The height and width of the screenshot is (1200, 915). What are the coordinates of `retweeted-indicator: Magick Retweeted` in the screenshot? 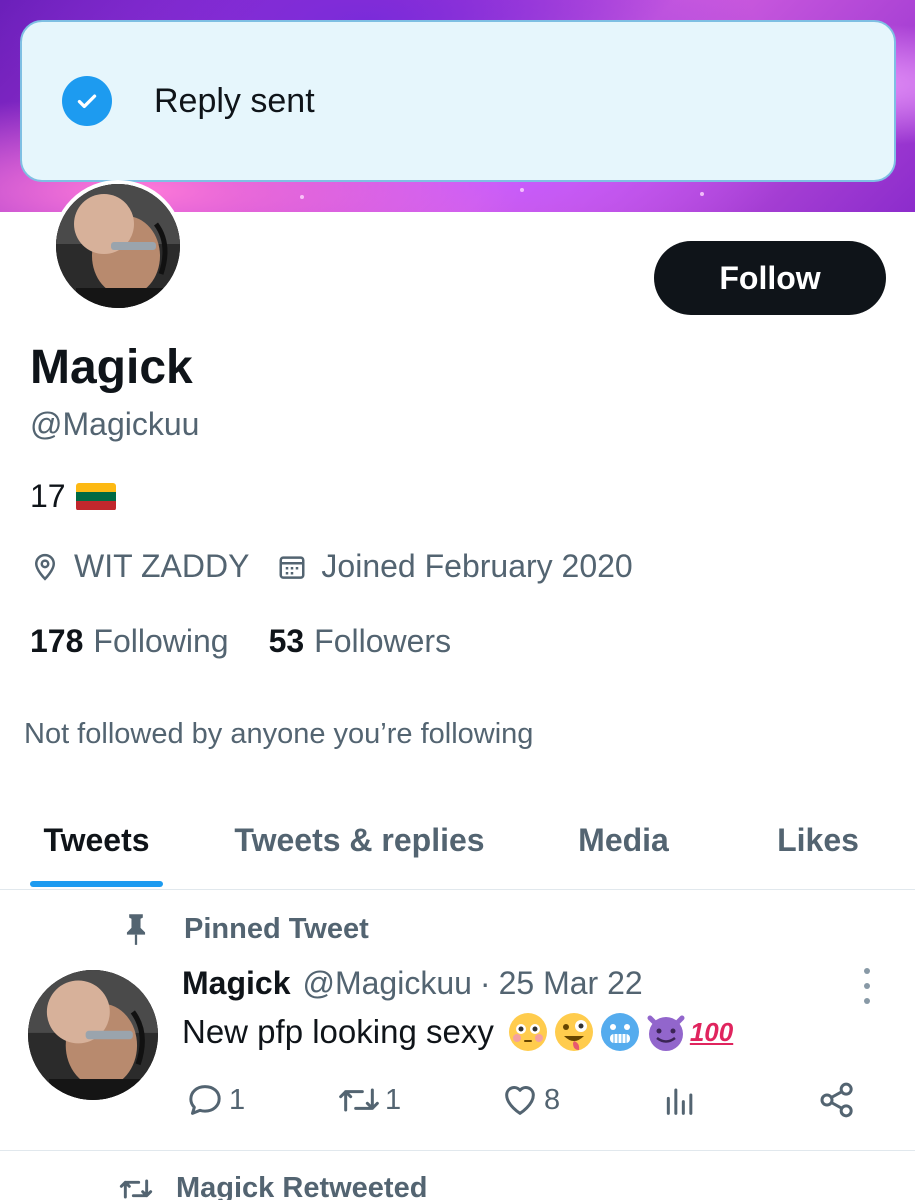 It's located at (272, 1186).